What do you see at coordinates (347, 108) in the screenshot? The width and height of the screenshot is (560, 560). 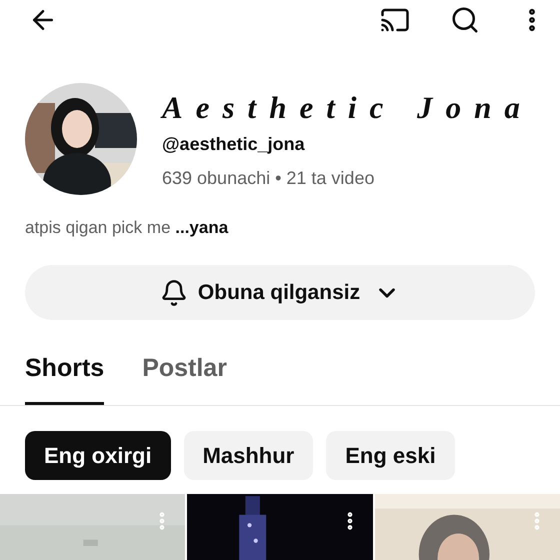 I see `channel-name: Aesthetic Jona` at bounding box center [347, 108].